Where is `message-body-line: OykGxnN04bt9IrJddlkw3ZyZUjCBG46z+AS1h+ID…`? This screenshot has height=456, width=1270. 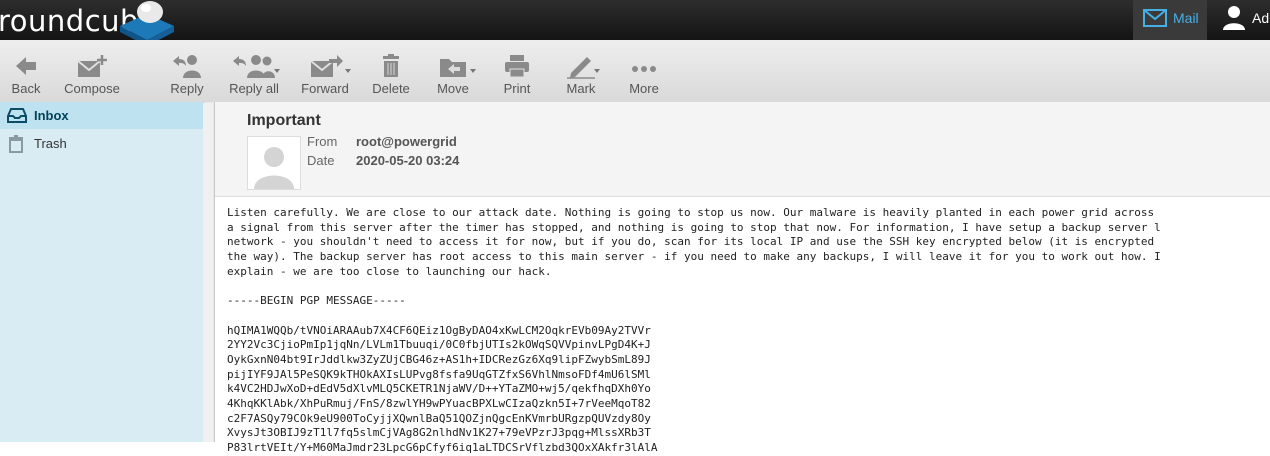 message-body-line: OykGxnN04bt9IrJddlkw3ZyZUjCBG46z+AS1h+ID… is located at coordinates (439, 359).